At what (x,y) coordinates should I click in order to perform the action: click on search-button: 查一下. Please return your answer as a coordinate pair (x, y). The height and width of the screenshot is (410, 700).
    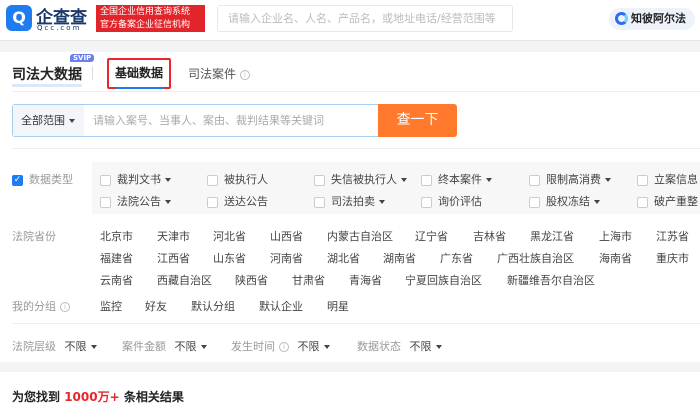
    Looking at the image, I should click on (417, 120).